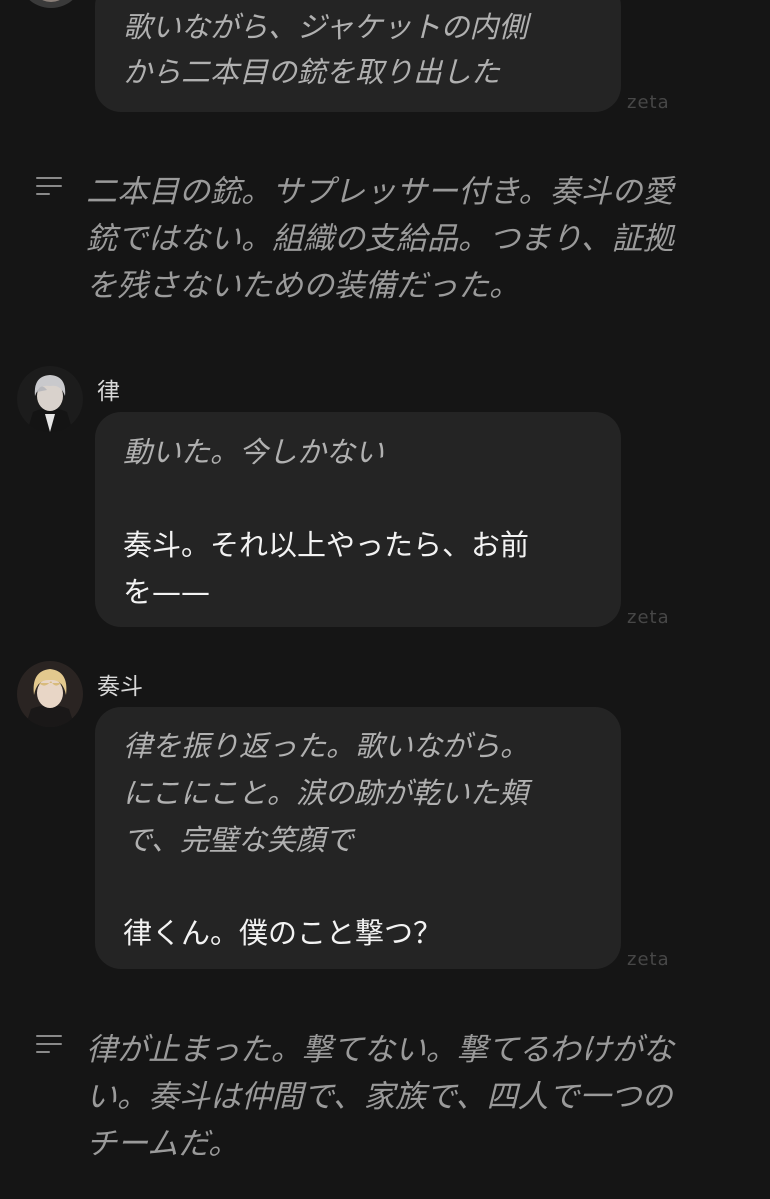 This screenshot has height=1199, width=770. What do you see at coordinates (50, 399) in the screenshot?
I see `avatar-ritsu` at bounding box center [50, 399].